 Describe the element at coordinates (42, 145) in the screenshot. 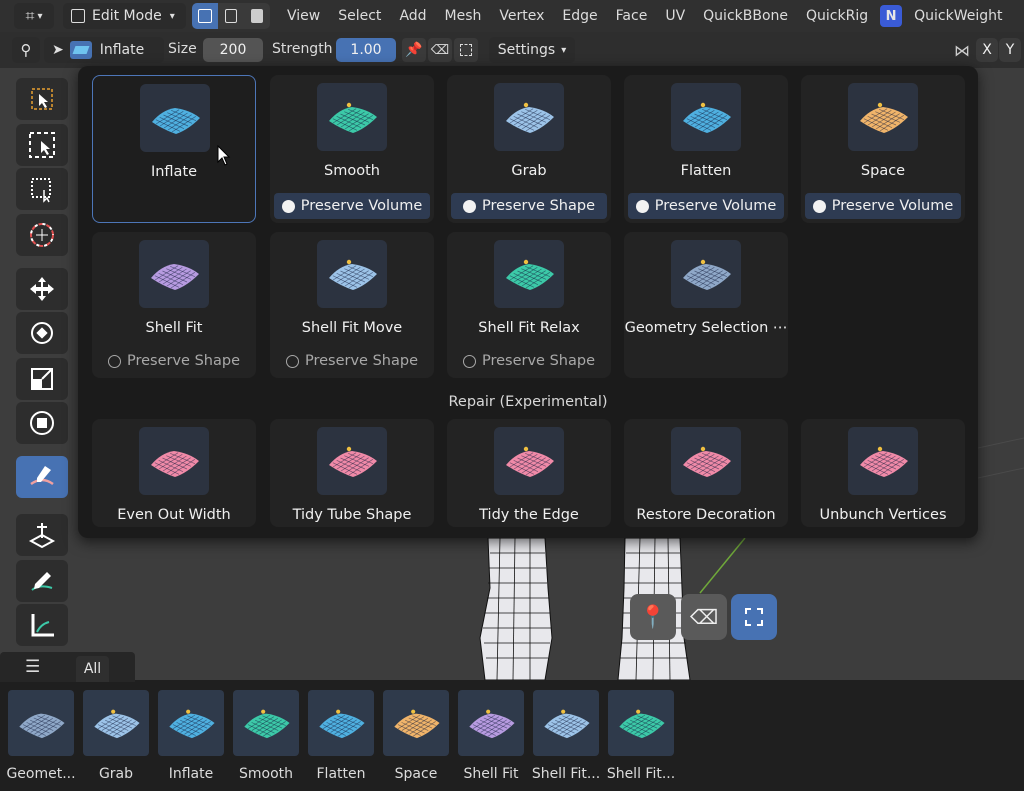

I see `select-box-tool` at that location.